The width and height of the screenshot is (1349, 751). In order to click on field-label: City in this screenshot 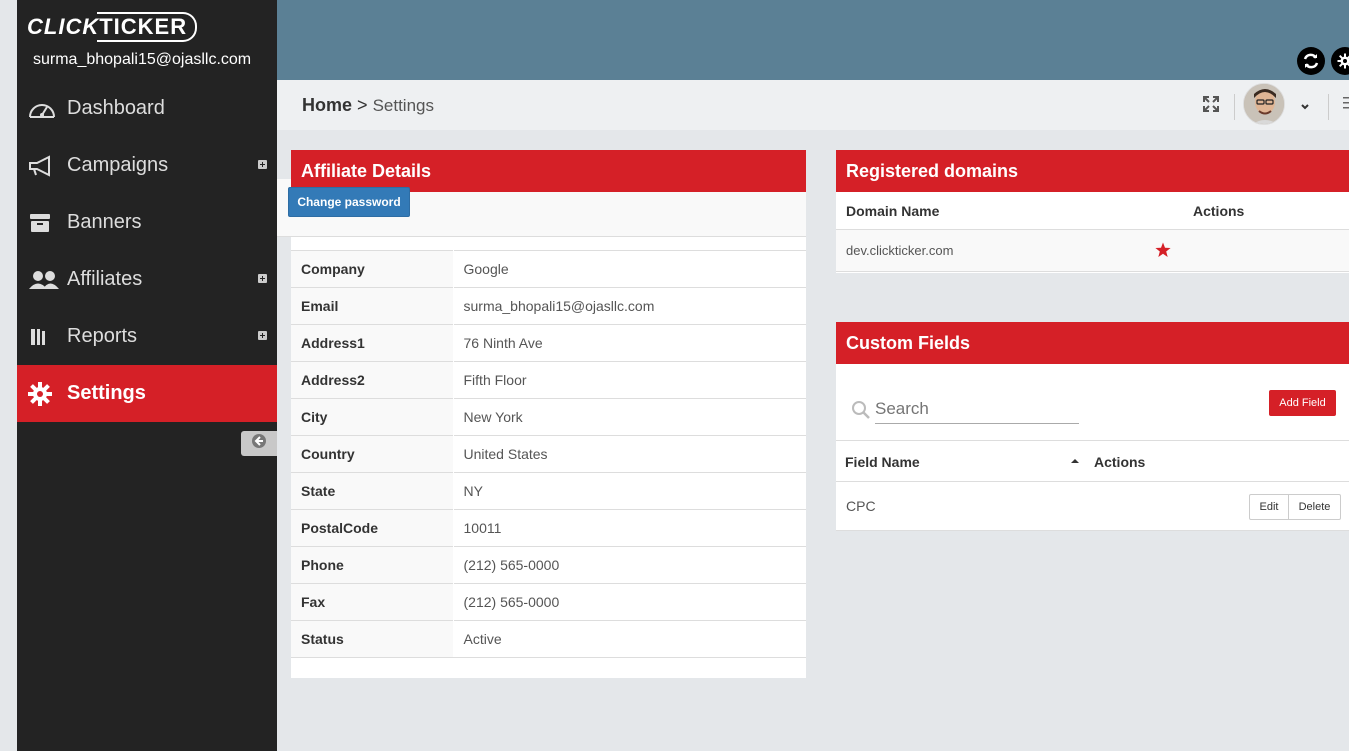, I will do `click(372, 417)`.